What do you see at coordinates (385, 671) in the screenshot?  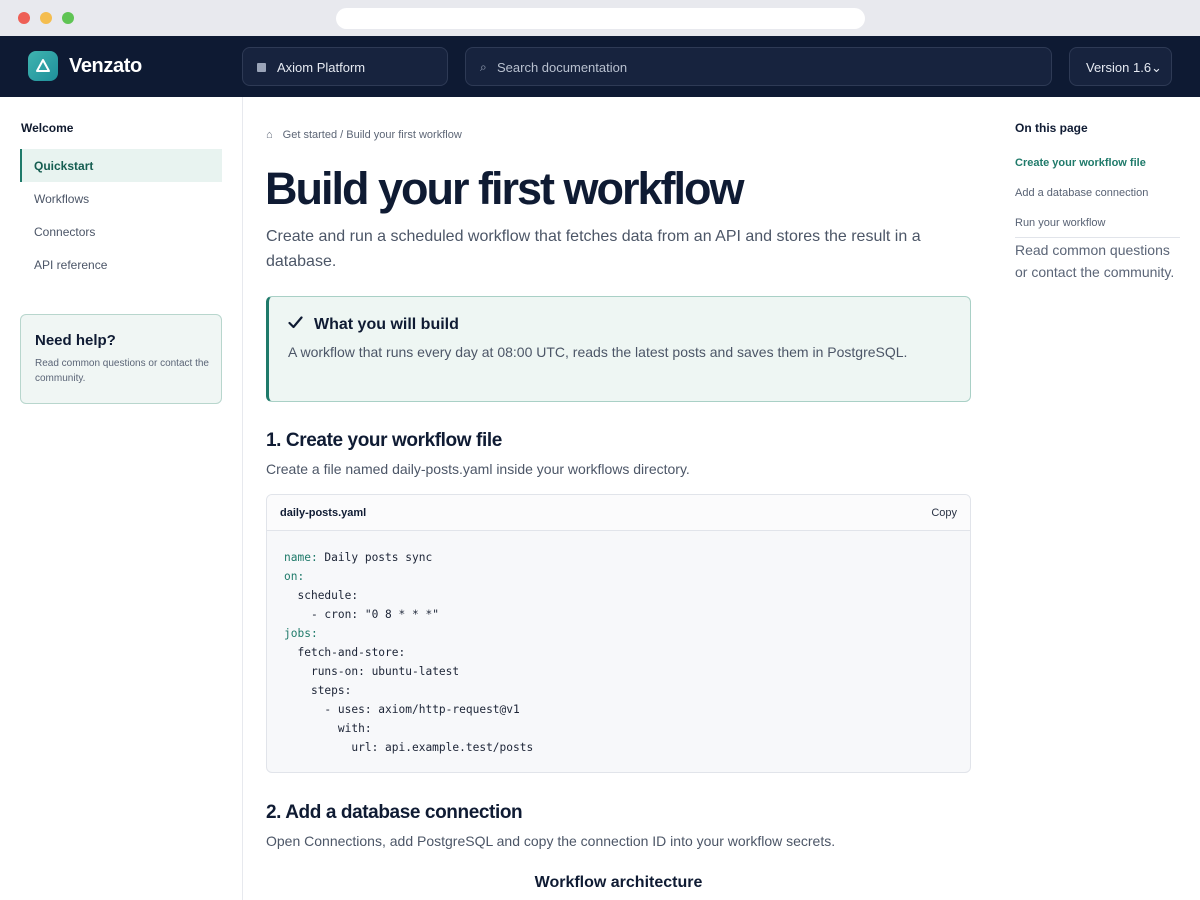 I see `code-value: runs-on: ubuntu-latest` at bounding box center [385, 671].